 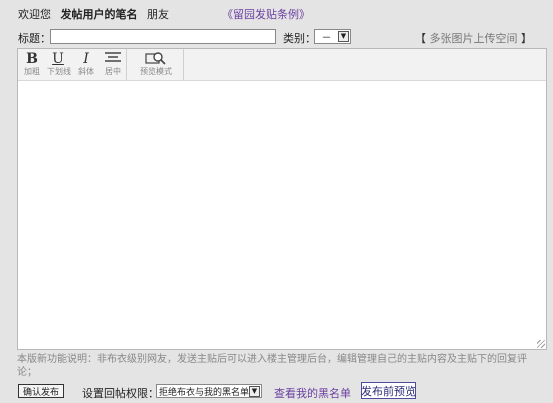 I want to click on italic-button: I 斜体, so click(x=86, y=65).